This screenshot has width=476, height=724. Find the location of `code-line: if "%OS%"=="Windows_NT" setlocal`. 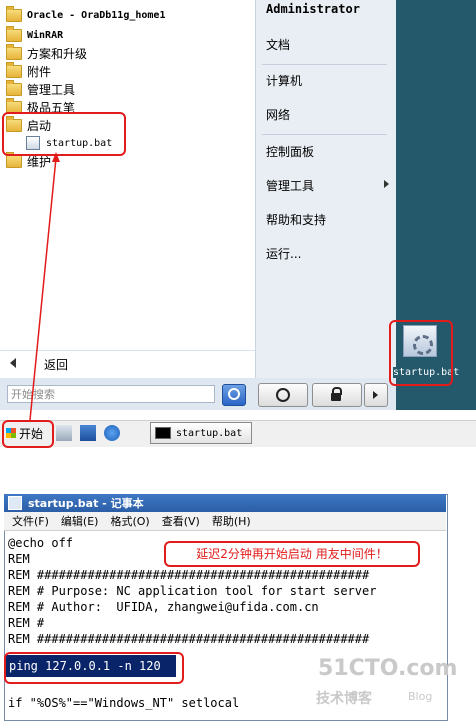

code-line: if "%OS%"=="Windows_NT" setlocal is located at coordinates (124, 703).